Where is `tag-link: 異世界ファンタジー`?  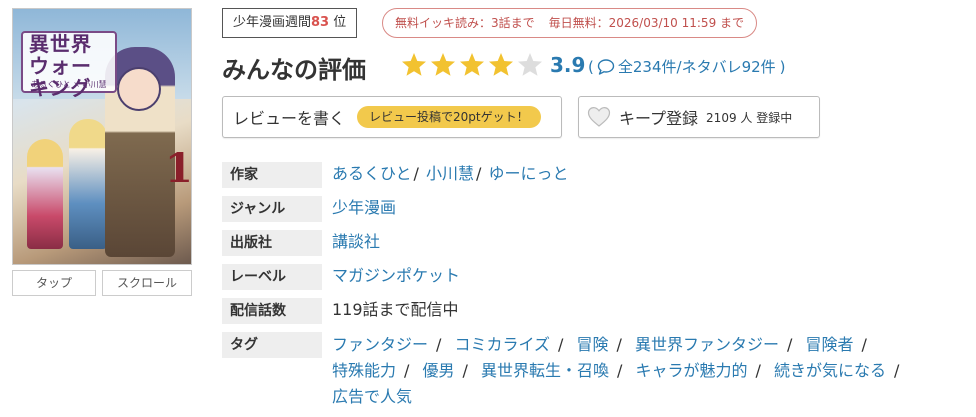 tag-link: 異世界ファンタジー is located at coordinates (707, 344).